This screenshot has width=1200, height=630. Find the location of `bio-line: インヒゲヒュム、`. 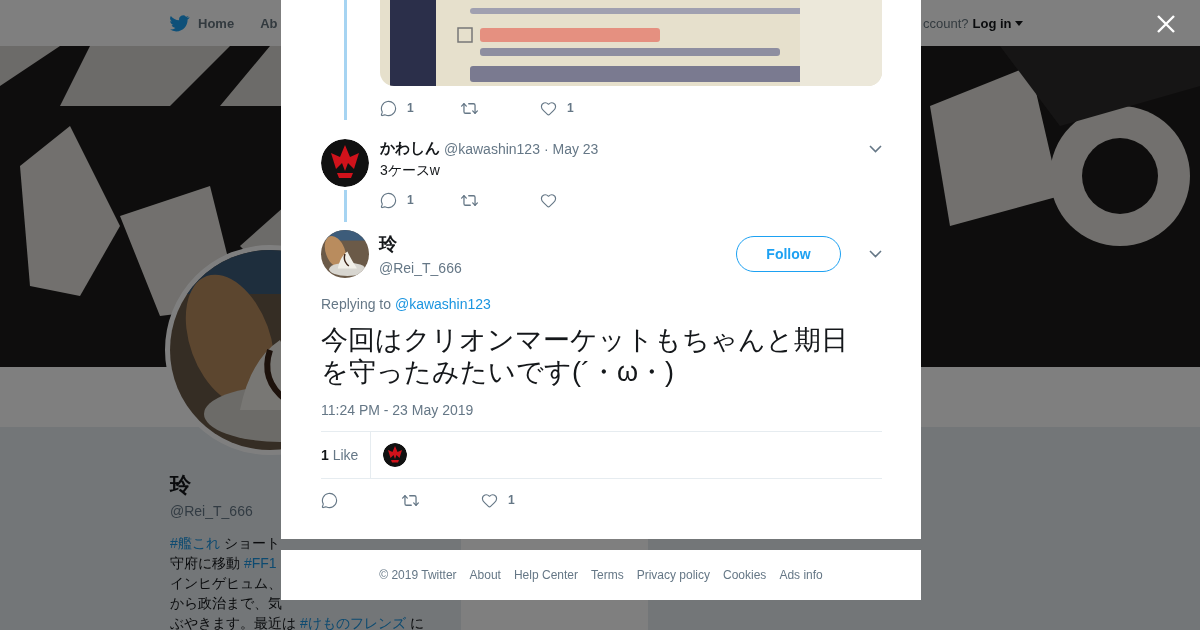

bio-line: インヒゲヒュム、 is located at coordinates (226, 583).